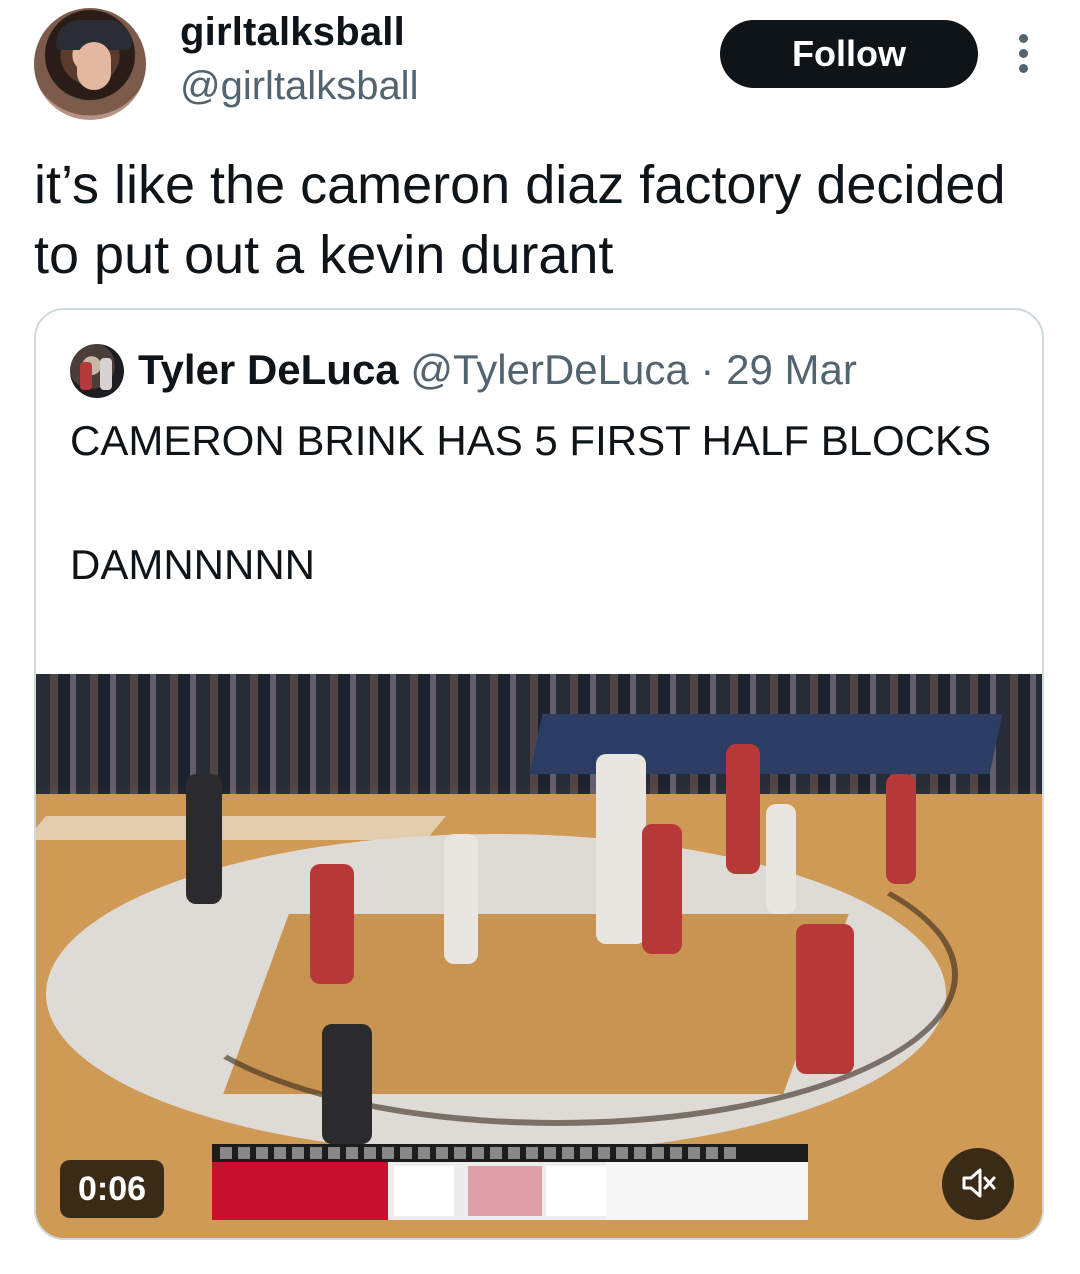 Image resolution: width=1080 pixels, height=1274 pixels. Describe the element at coordinates (97, 371) in the screenshot. I see `quoted-author-avatar` at that location.